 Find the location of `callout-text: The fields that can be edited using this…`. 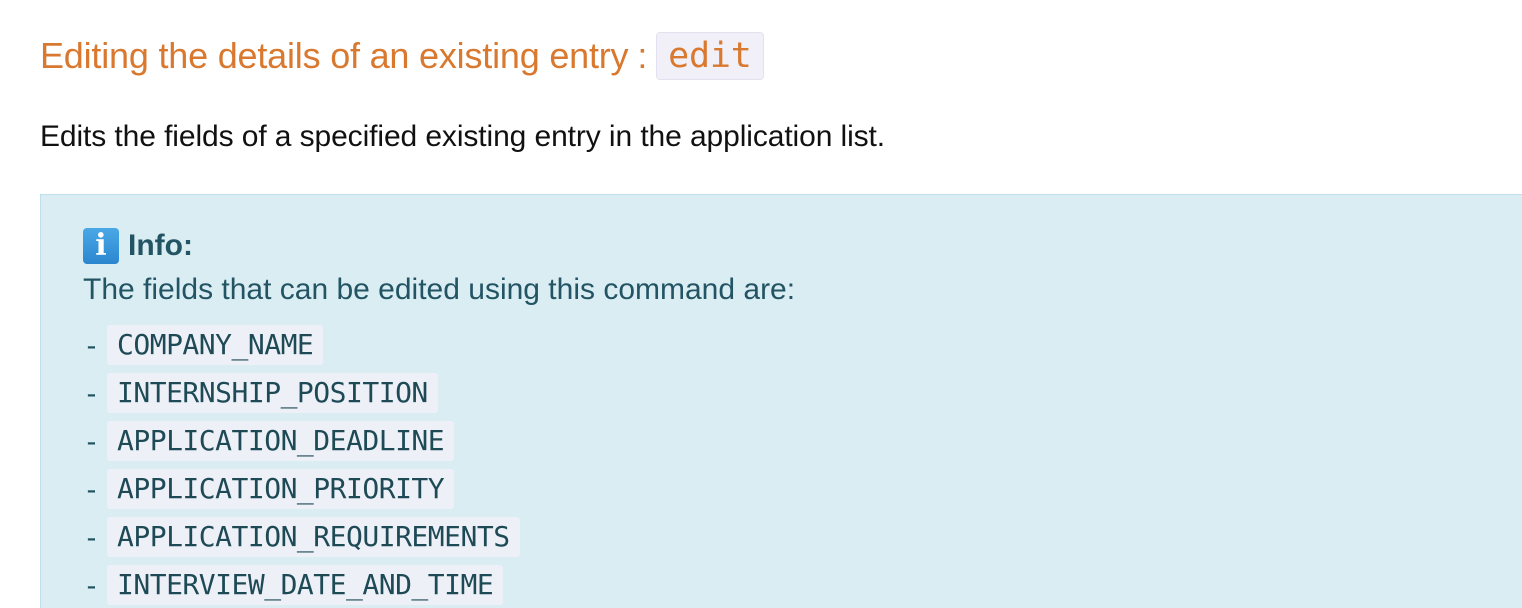

callout-text: The fields that can be edited using this… is located at coordinates (439, 289).